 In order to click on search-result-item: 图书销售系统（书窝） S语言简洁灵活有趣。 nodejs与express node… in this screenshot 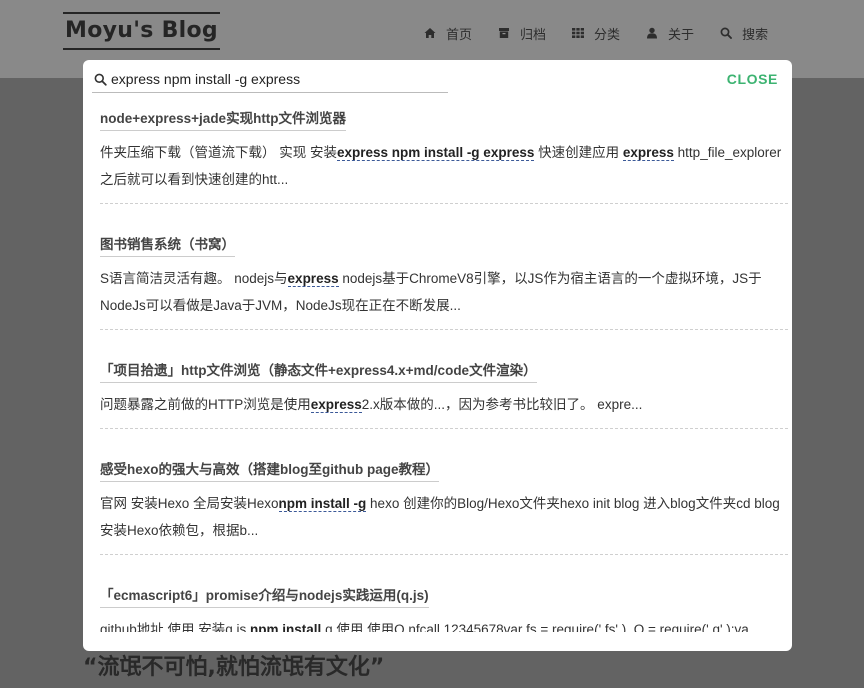, I will do `click(444, 277)`.